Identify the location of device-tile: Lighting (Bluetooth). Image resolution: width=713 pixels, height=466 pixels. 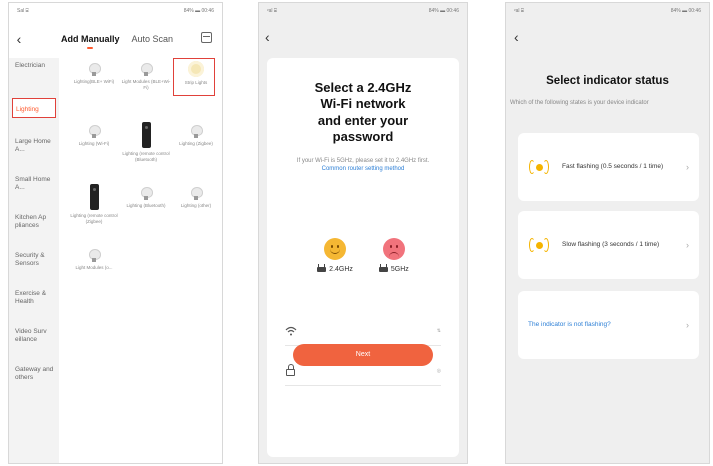
(146, 212).